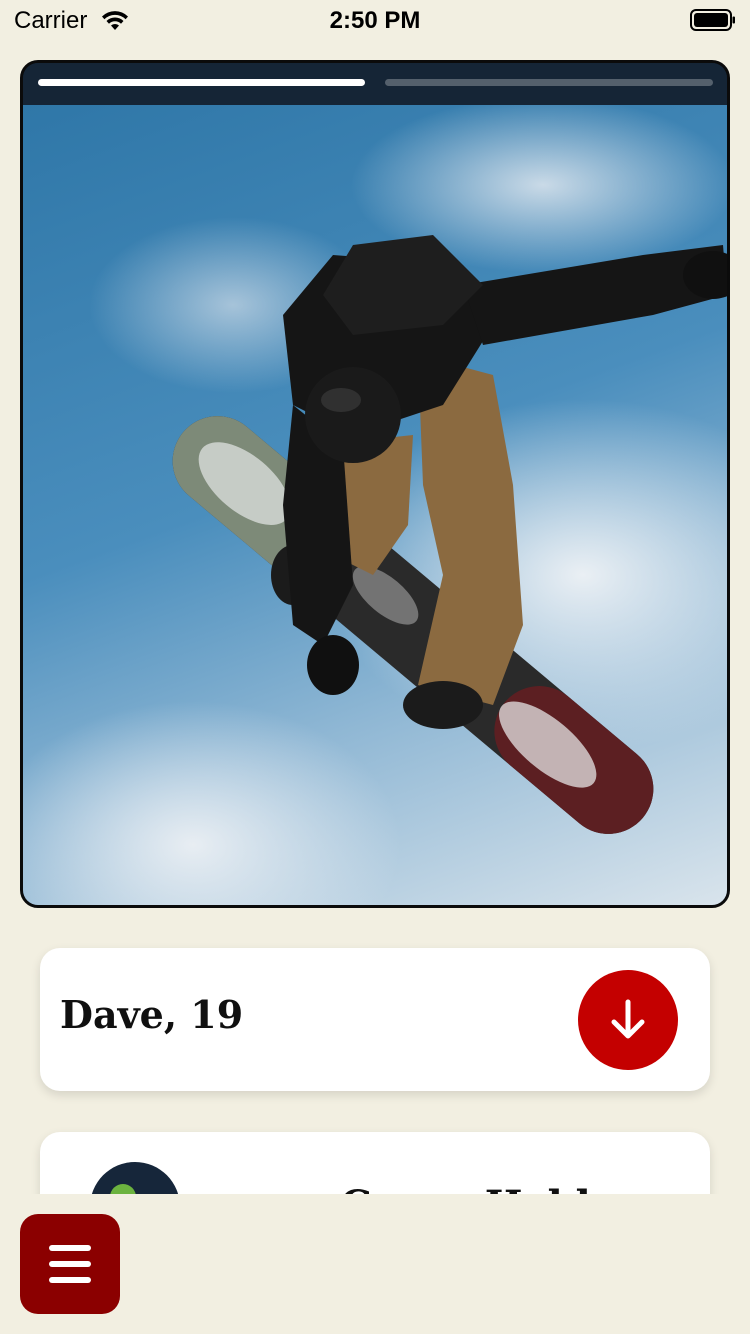  What do you see at coordinates (375, 1163) in the screenshot?
I see `next-profile-card: Corgy Hebbs` at bounding box center [375, 1163].